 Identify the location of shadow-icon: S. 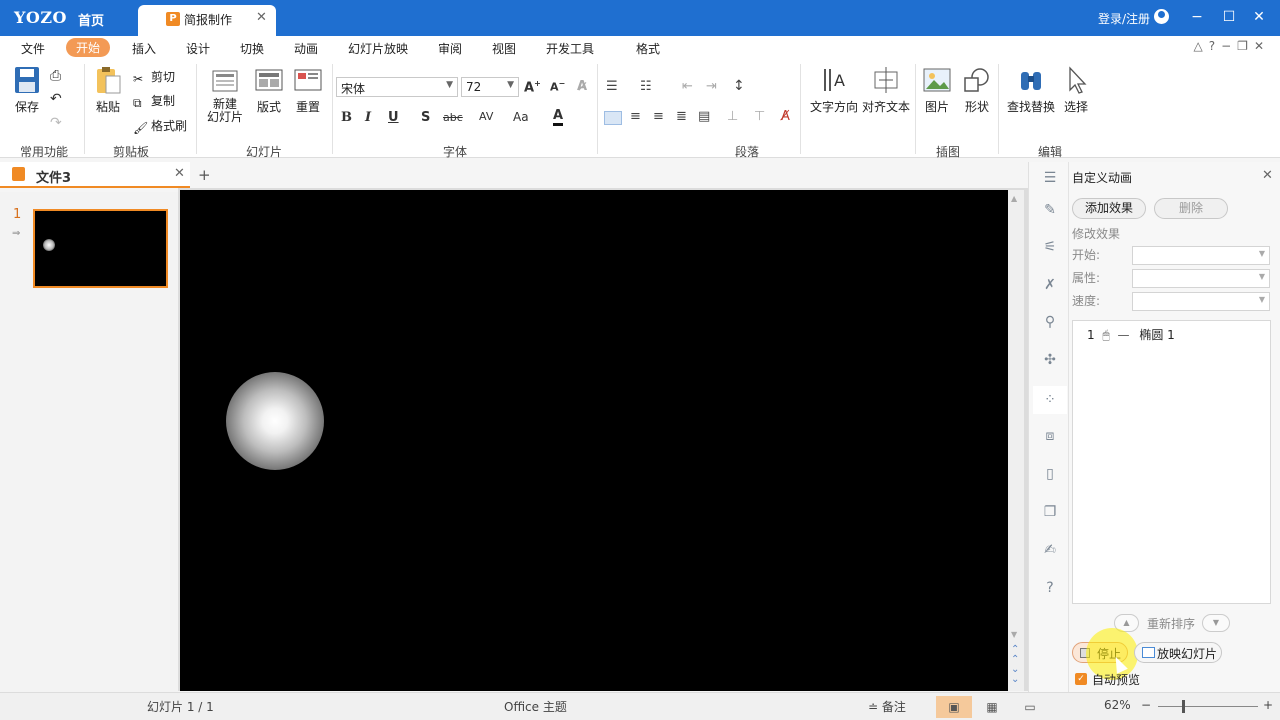
(425, 117).